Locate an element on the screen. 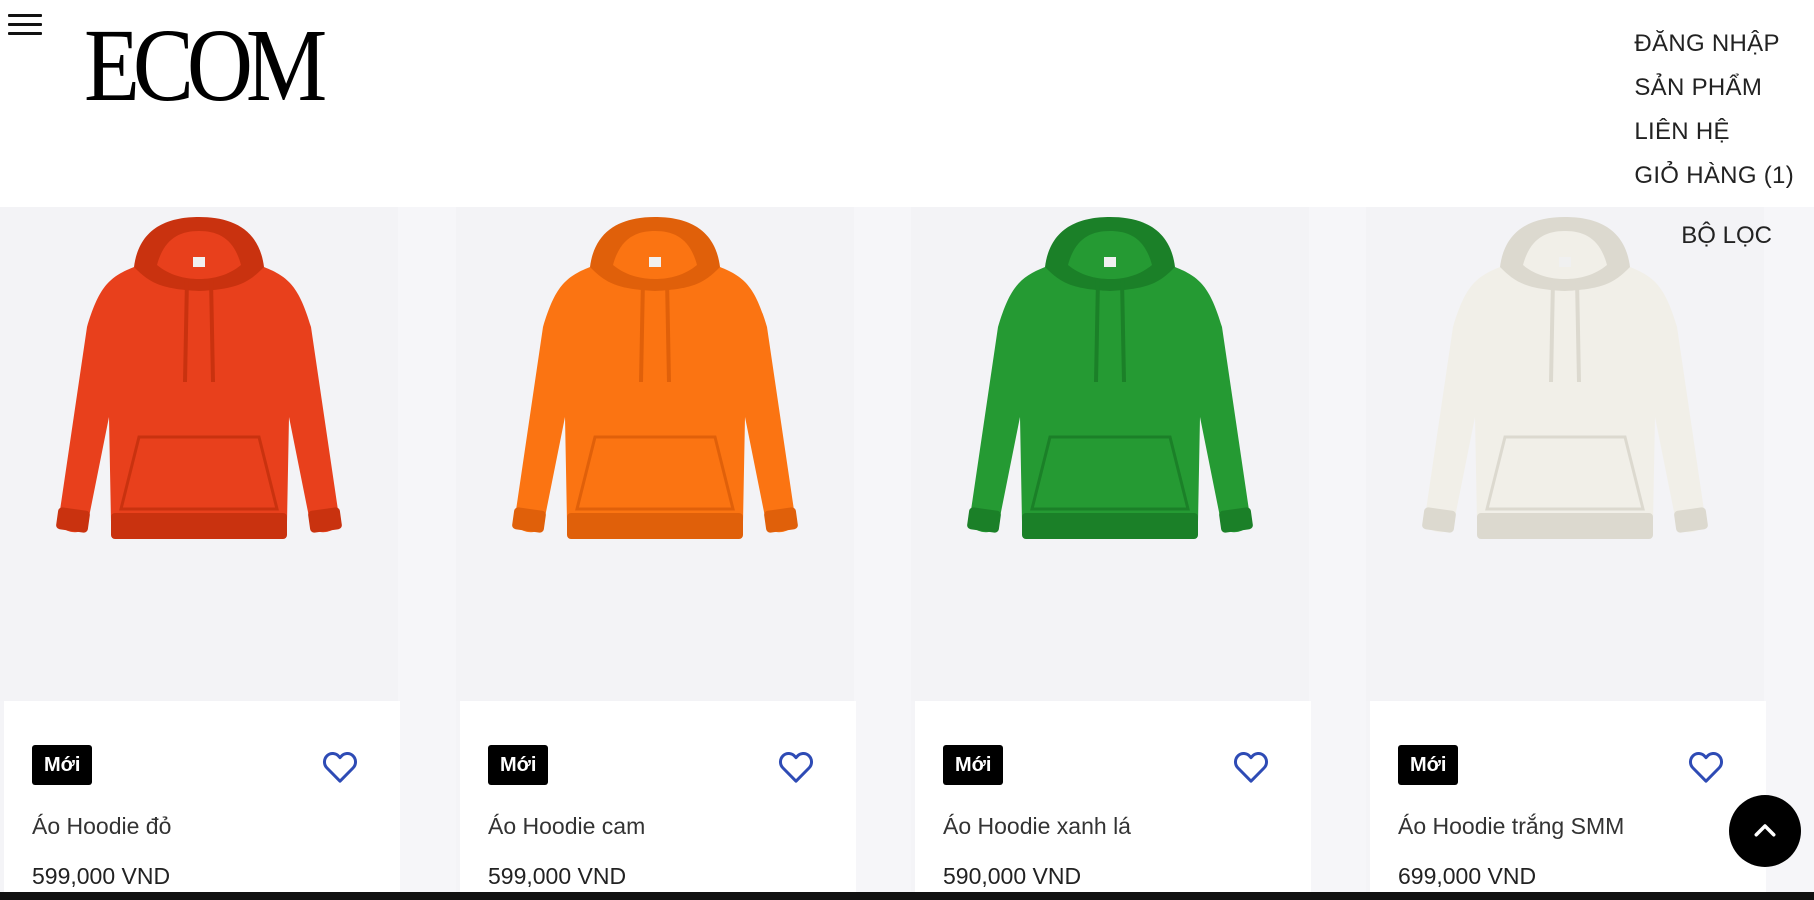 The width and height of the screenshot is (1814, 900). bottom-edge-bar is located at coordinates (907, 896).